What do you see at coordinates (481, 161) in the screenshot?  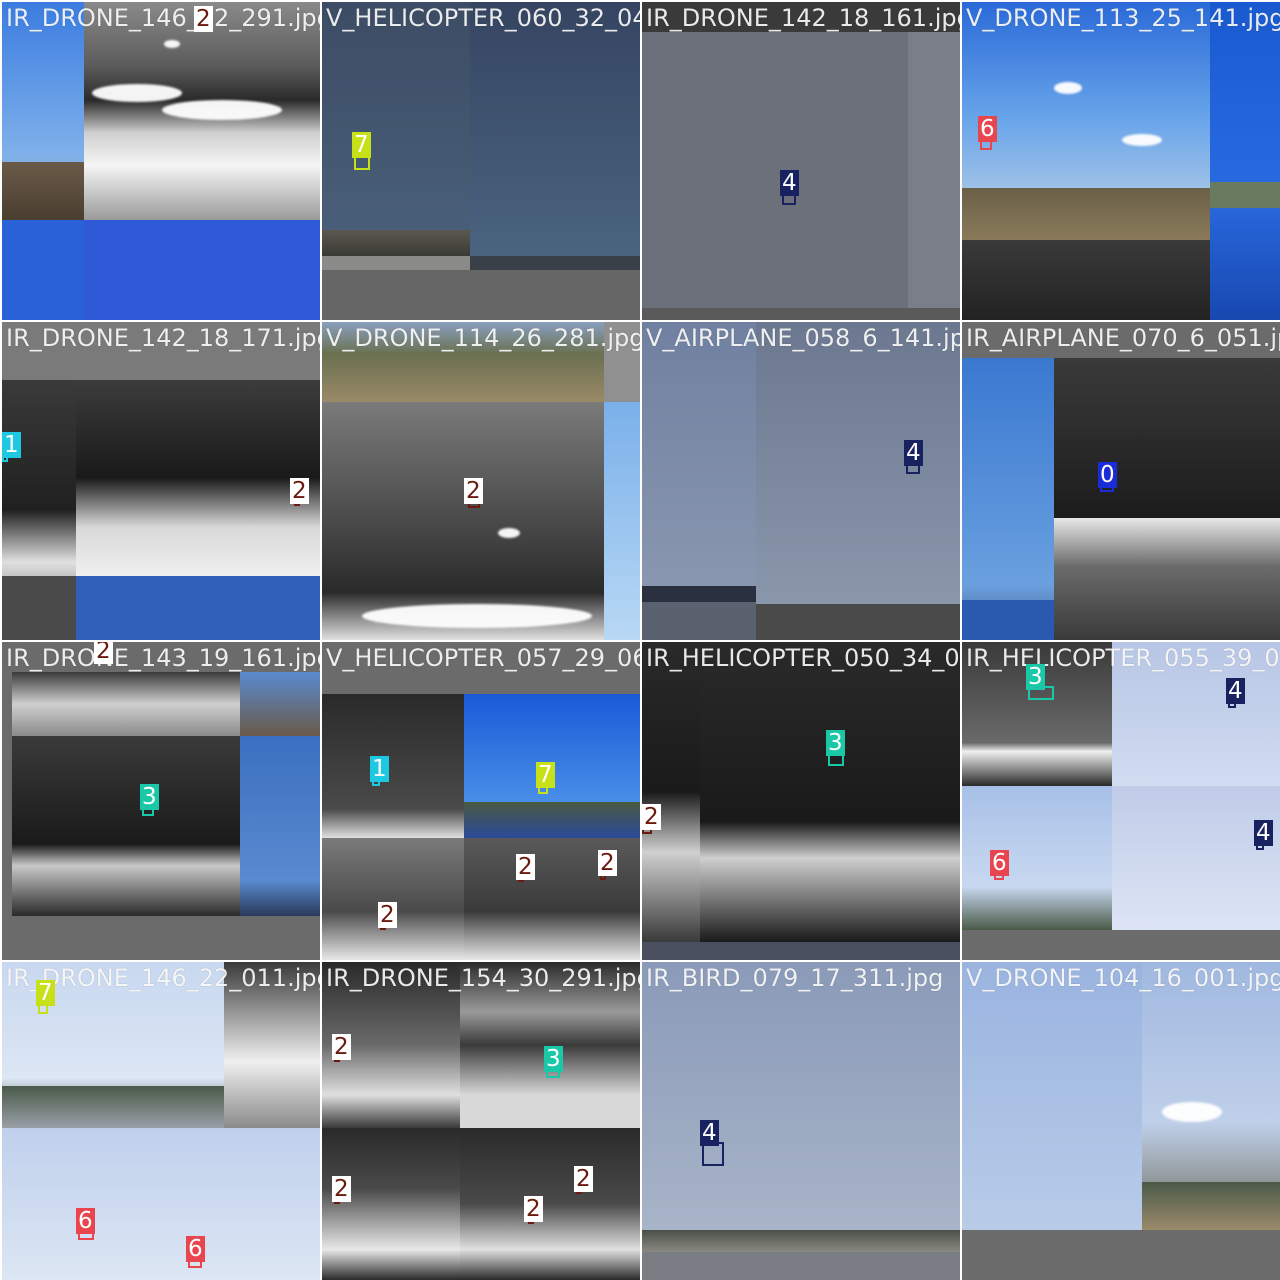 I see `mosaic-tile: 7 V_HELICOPTER_060_32_041.jpg` at bounding box center [481, 161].